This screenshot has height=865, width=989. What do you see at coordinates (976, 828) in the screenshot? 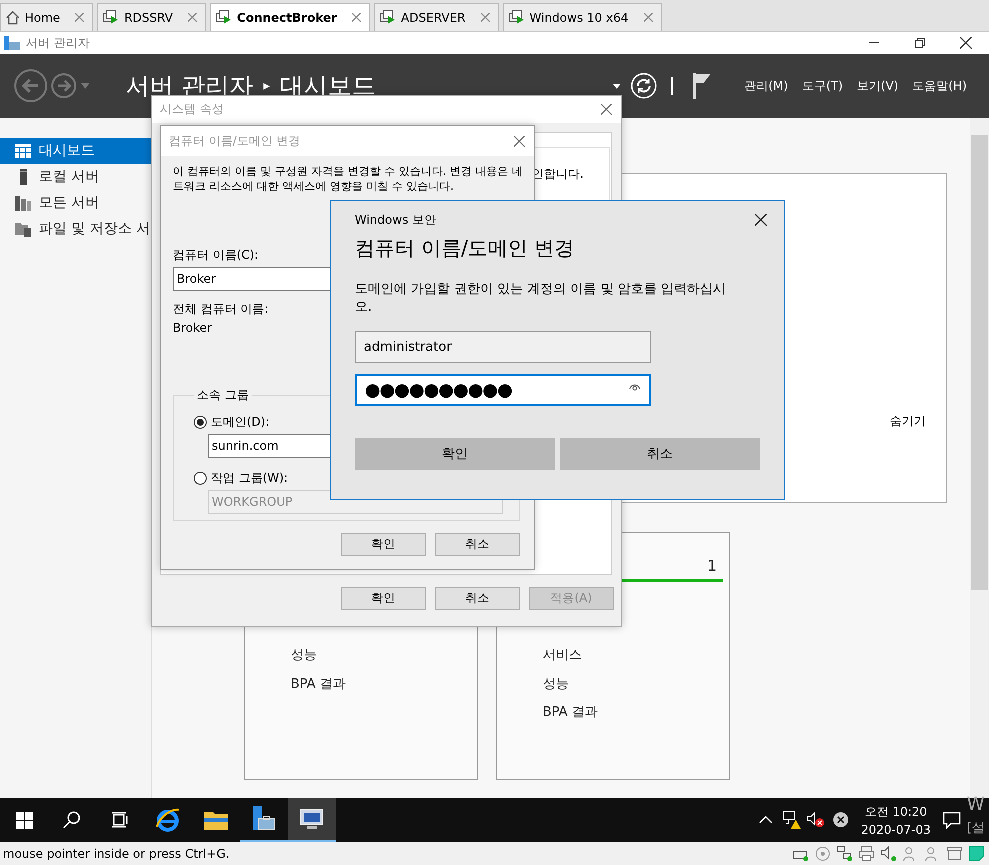
I see `activation-notice-text: [설` at bounding box center [976, 828].